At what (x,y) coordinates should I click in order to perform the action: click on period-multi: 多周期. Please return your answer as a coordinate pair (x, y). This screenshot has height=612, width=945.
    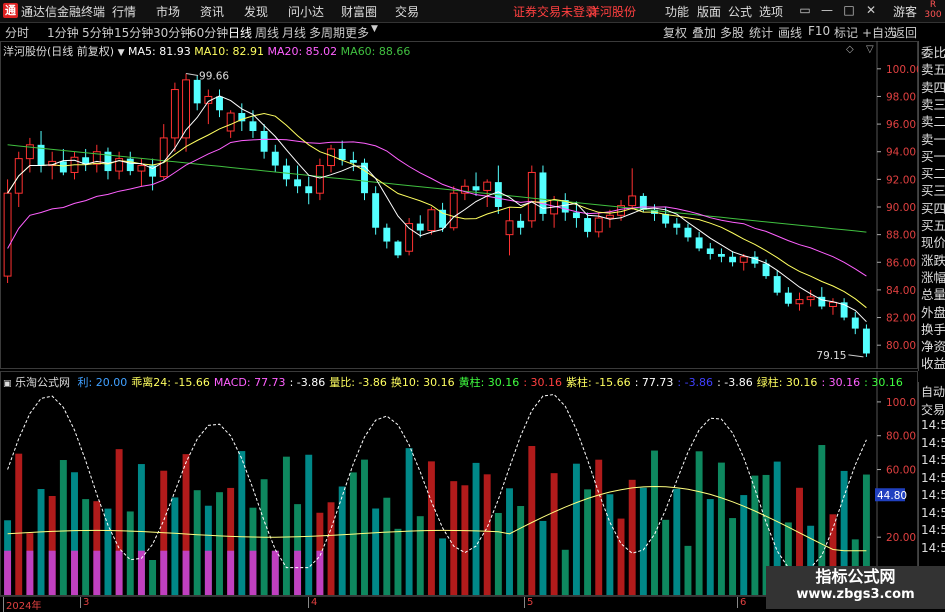
    Looking at the image, I should click on (327, 32).